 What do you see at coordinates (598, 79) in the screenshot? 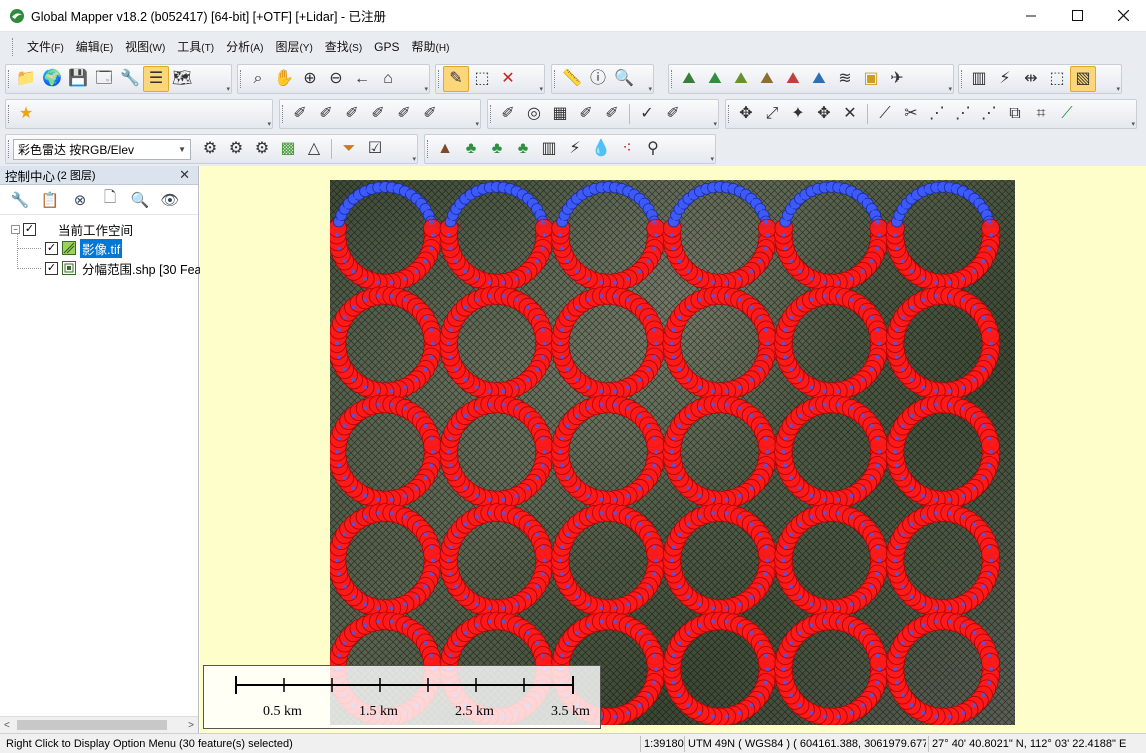
I see `feature-info-button: ⓘ` at bounding box center [598, 79].